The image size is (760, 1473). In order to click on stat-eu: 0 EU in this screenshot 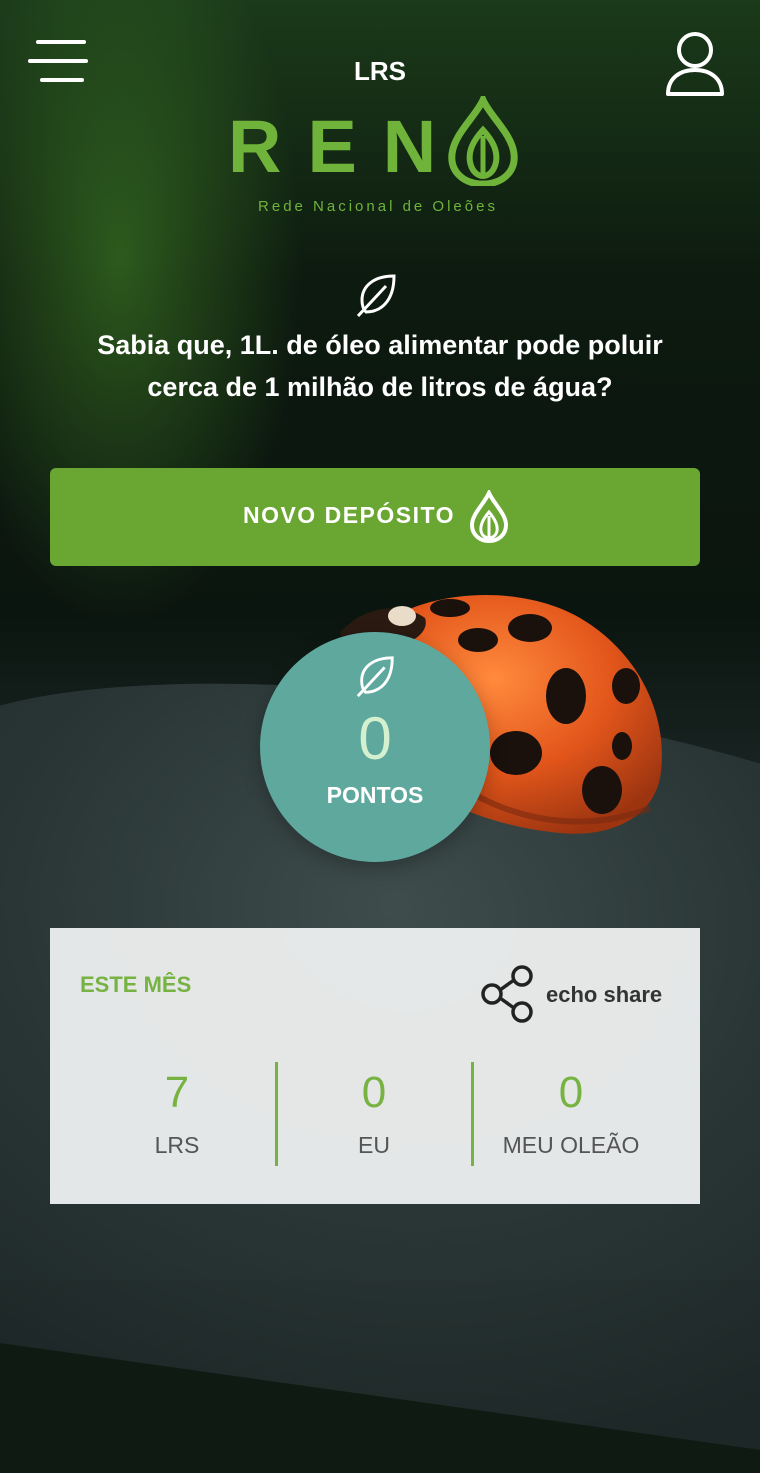, I will do `click(374, 1113)`.